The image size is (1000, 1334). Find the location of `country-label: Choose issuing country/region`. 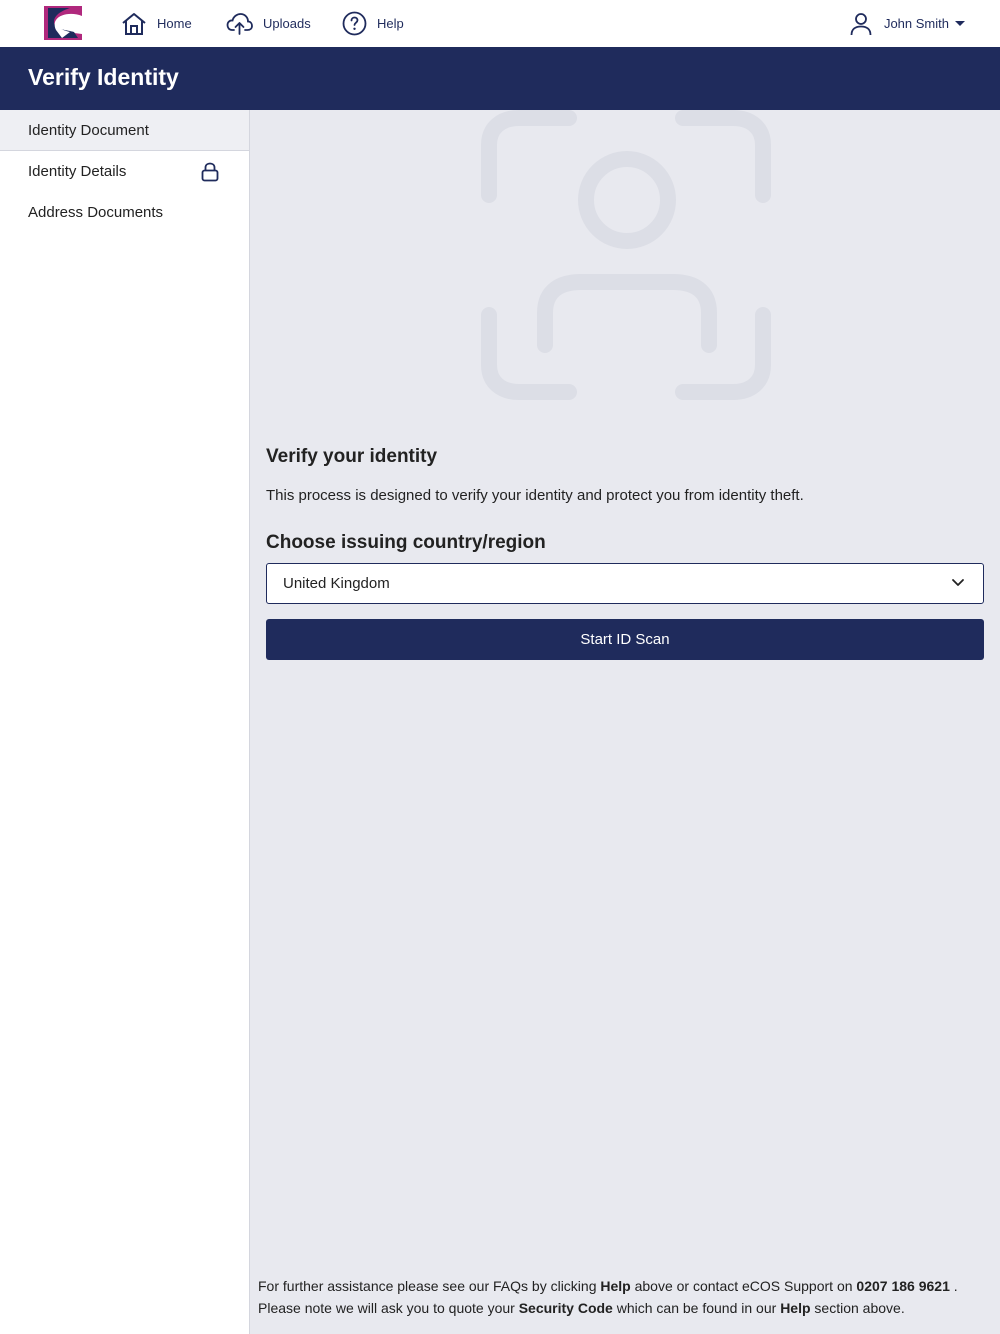

country-label: Choose issuing country/region is located at coordinates (406, 542).